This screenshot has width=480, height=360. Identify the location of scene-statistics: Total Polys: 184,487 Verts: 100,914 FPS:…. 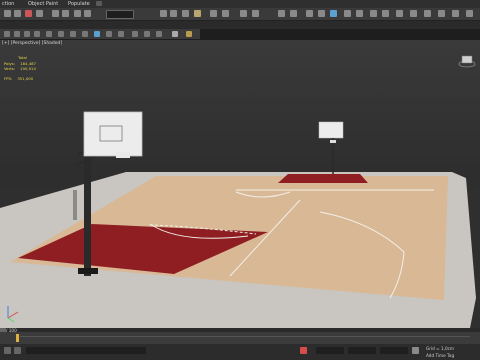
(20, 68).